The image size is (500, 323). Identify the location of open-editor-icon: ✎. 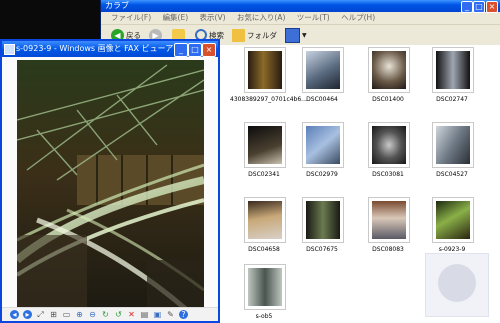
(170, 314).